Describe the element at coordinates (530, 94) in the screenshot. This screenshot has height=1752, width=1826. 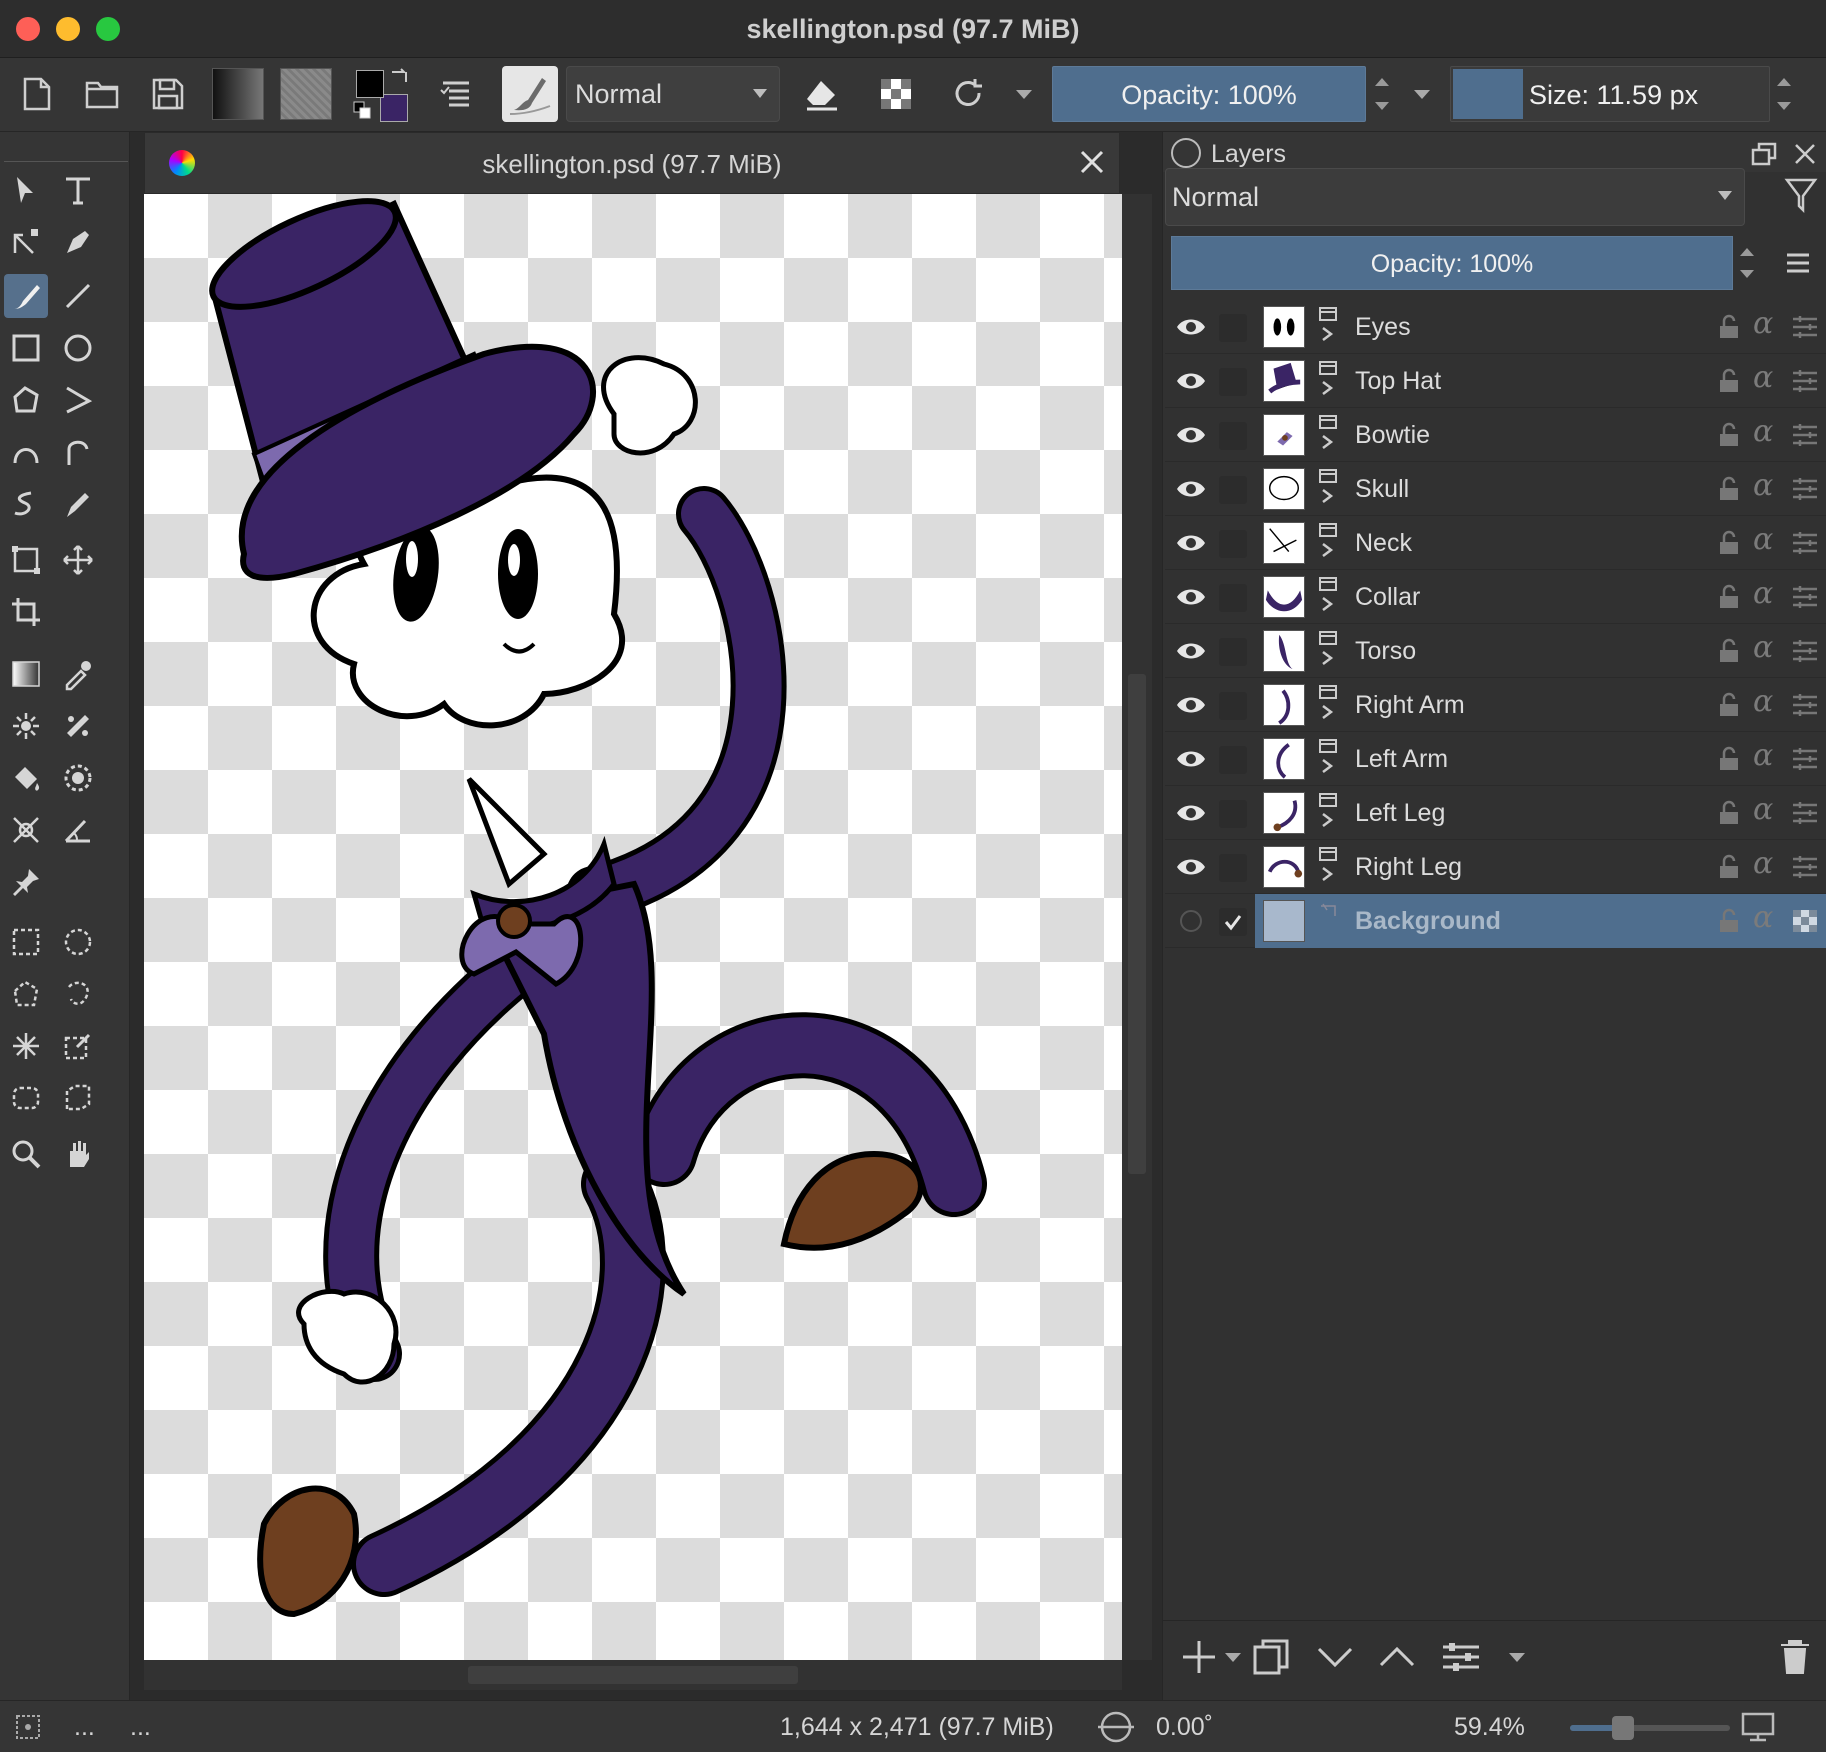
I see `brush-preset-button` at that location.